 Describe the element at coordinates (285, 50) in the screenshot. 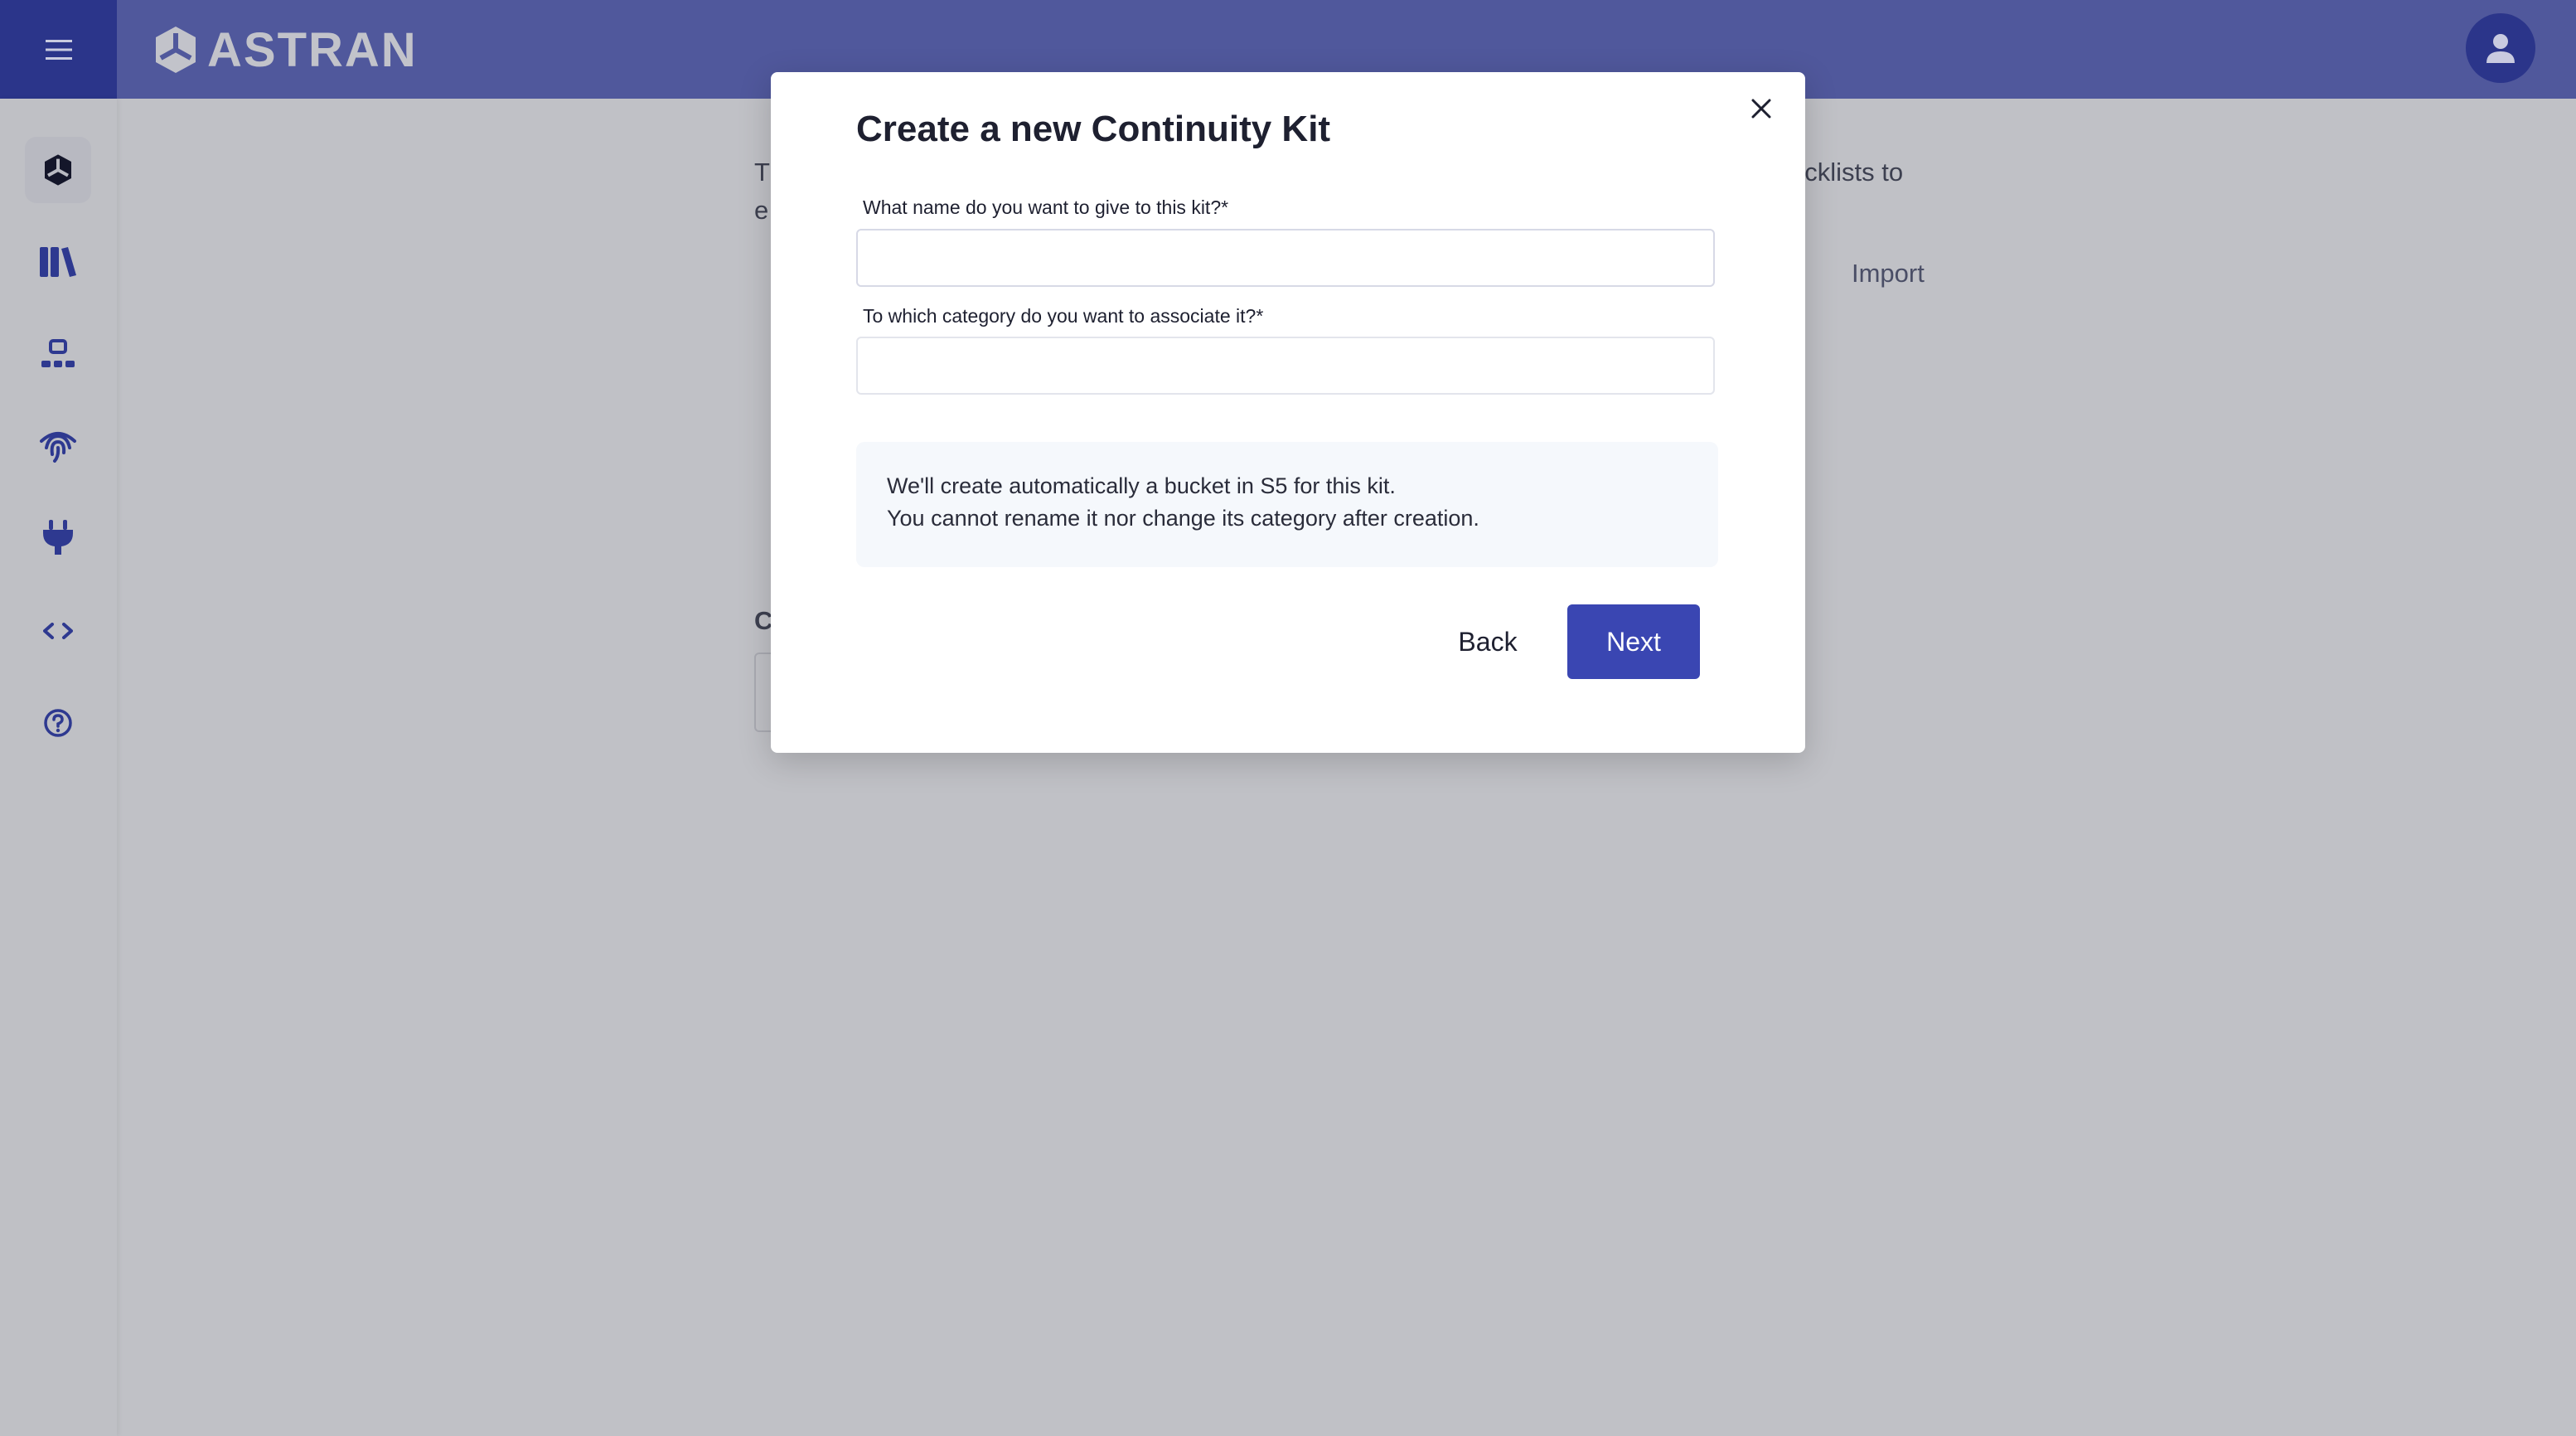

I see `logo: ASTRAN` at that location.